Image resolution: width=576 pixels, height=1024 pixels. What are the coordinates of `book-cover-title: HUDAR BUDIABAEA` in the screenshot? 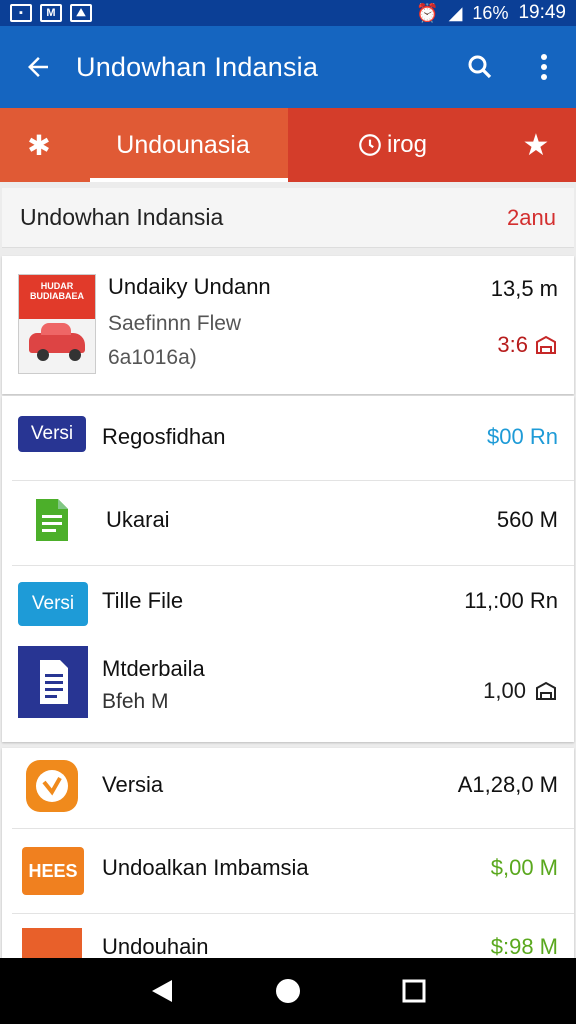 It's located at (57, 291).